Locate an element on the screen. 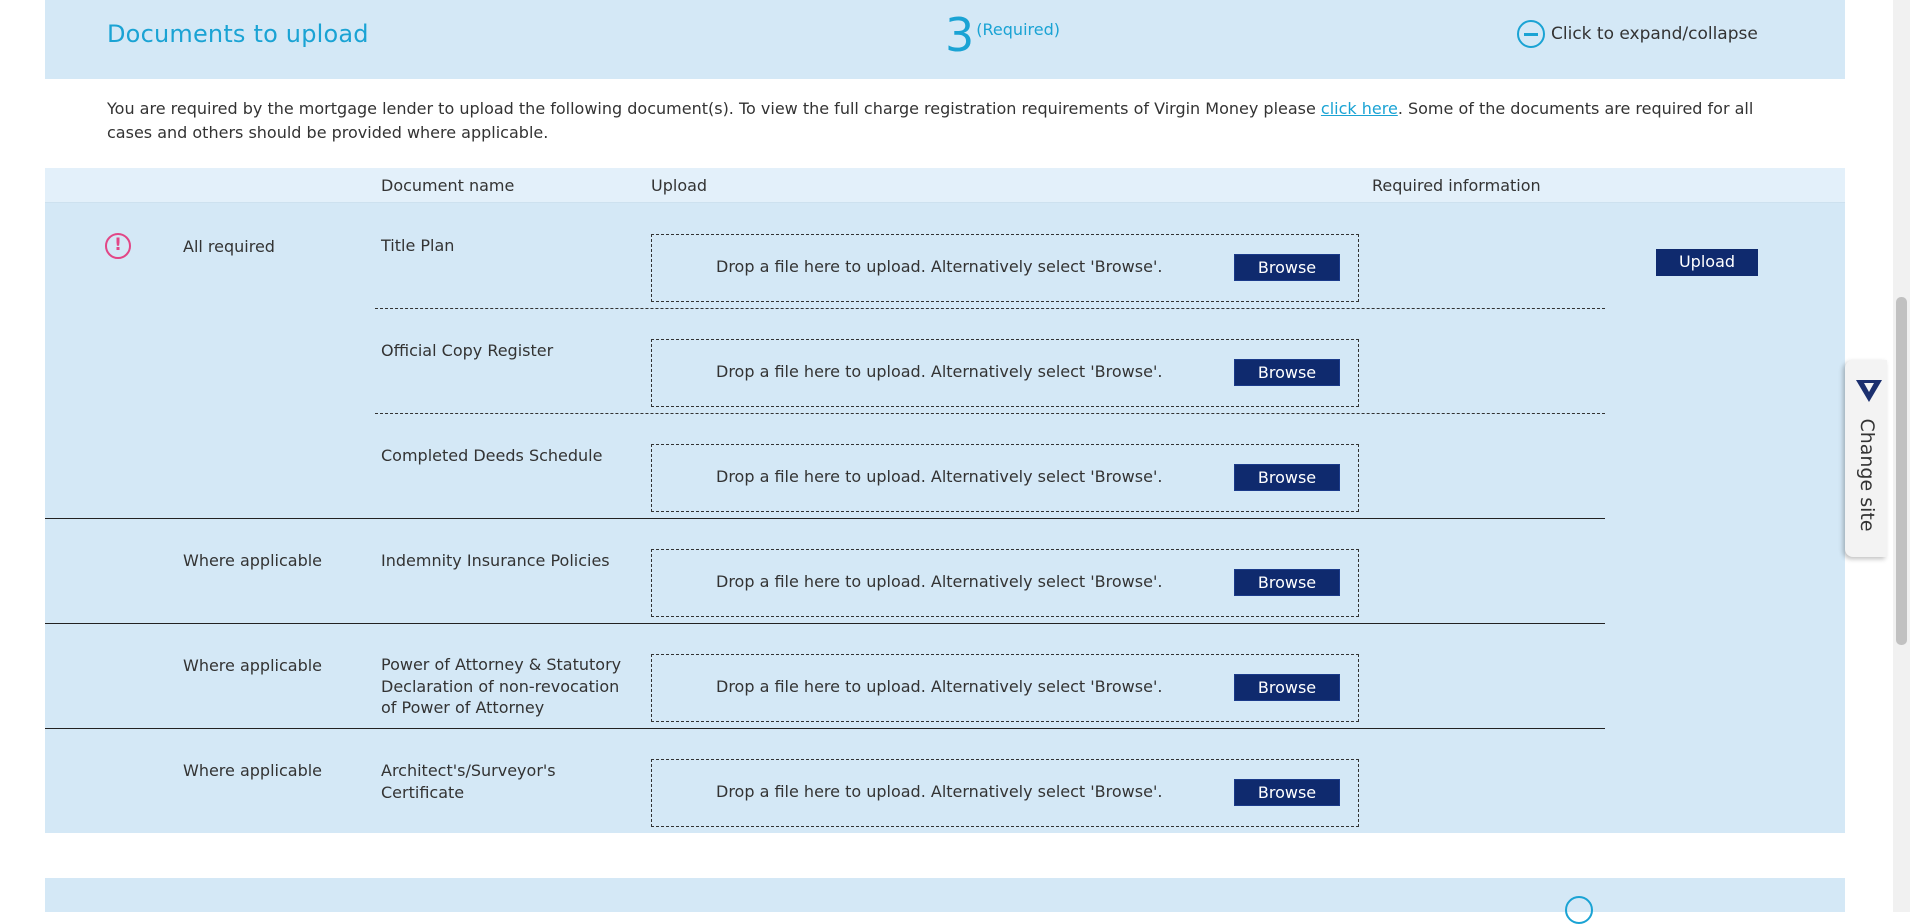 The image size is (1910, 924). document-name: Official Copy Register is located at coordinates (467, 350).